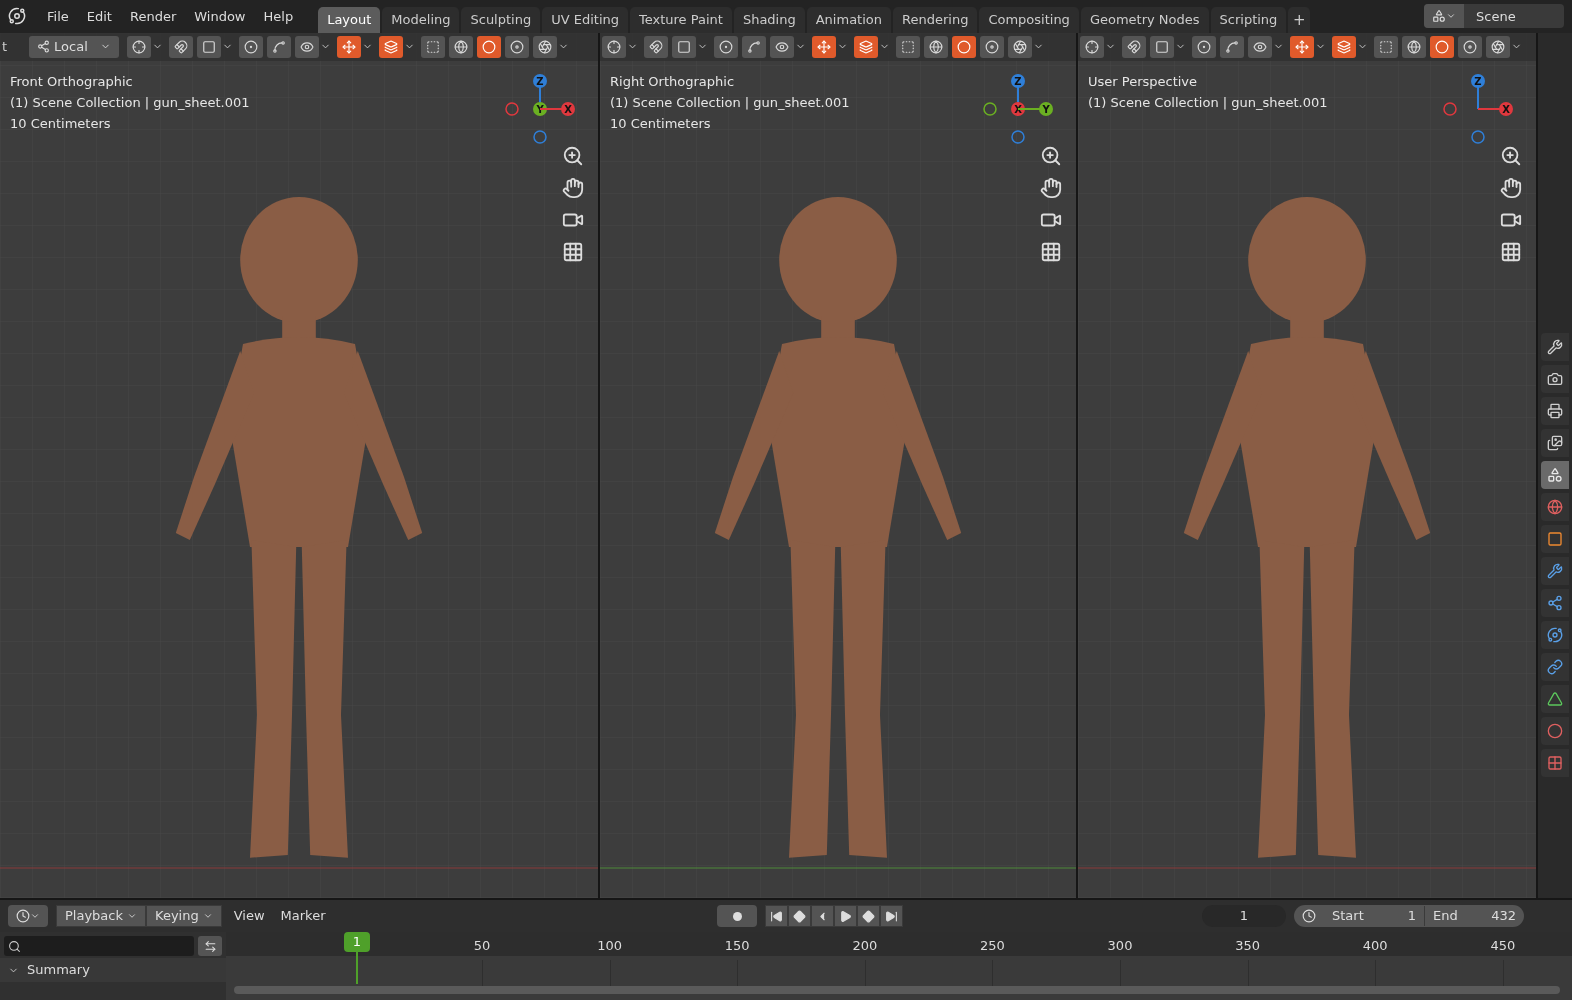  What do you see at coordinates (349, 19) in the screenshot?
I see `workspace-tab: Layout` at bounding box center [349, 19].